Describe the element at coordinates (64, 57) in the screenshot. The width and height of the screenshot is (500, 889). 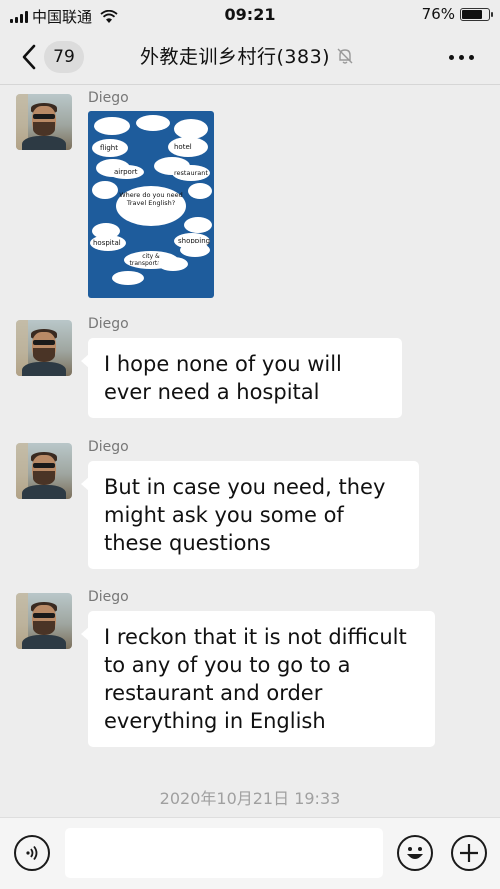
I see `unread-count-badge: 79` at that location.